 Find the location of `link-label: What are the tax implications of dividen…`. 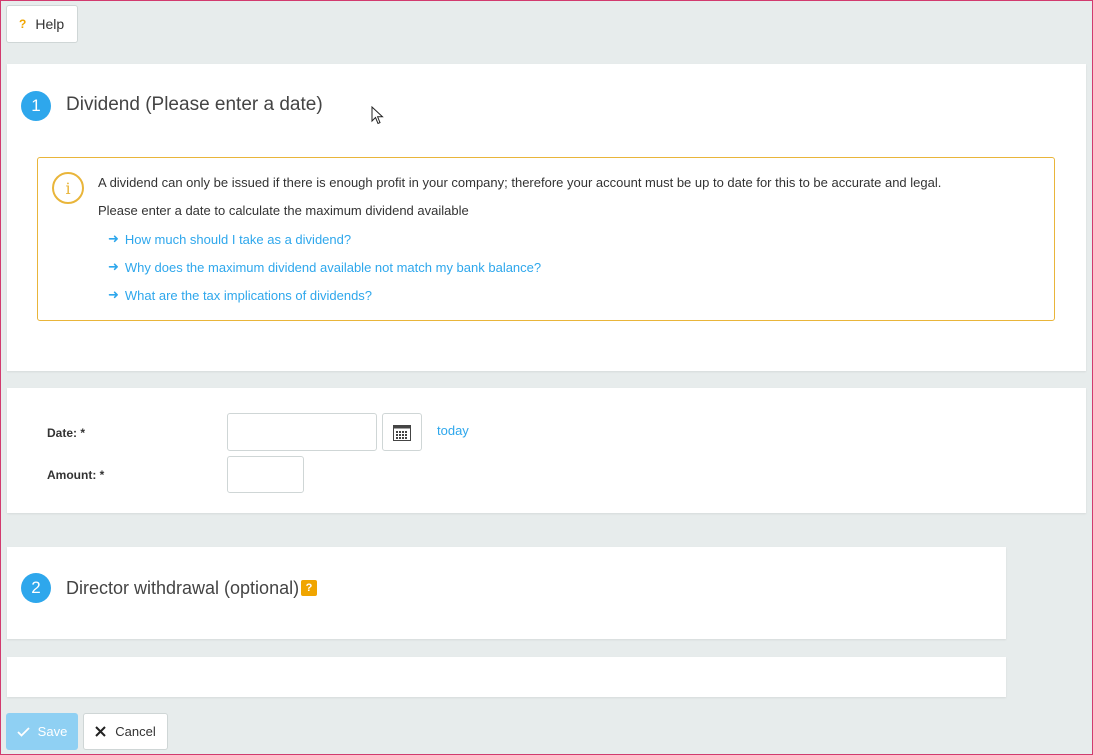

link-label: What are the tax implications of dividen… is located at coordinates (248, 295).